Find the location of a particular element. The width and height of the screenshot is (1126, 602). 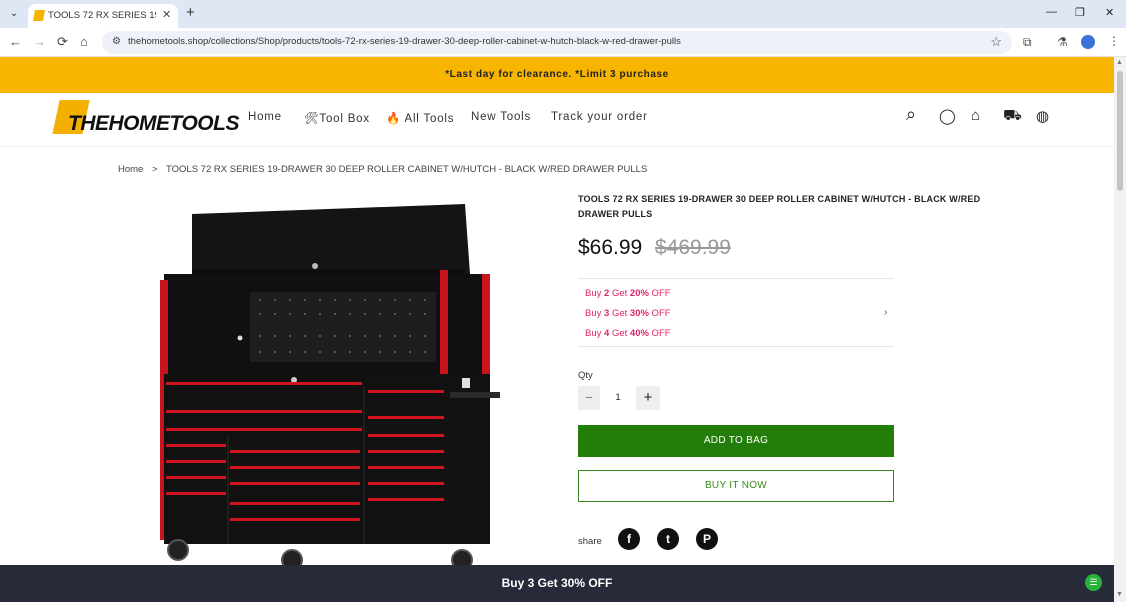

back-button: ← is located at coordinates (15, 41).